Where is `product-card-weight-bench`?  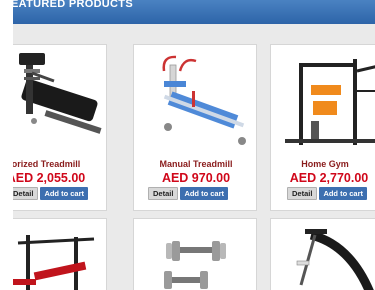
product-card-weight-bench is located at coordinates (60, 254).